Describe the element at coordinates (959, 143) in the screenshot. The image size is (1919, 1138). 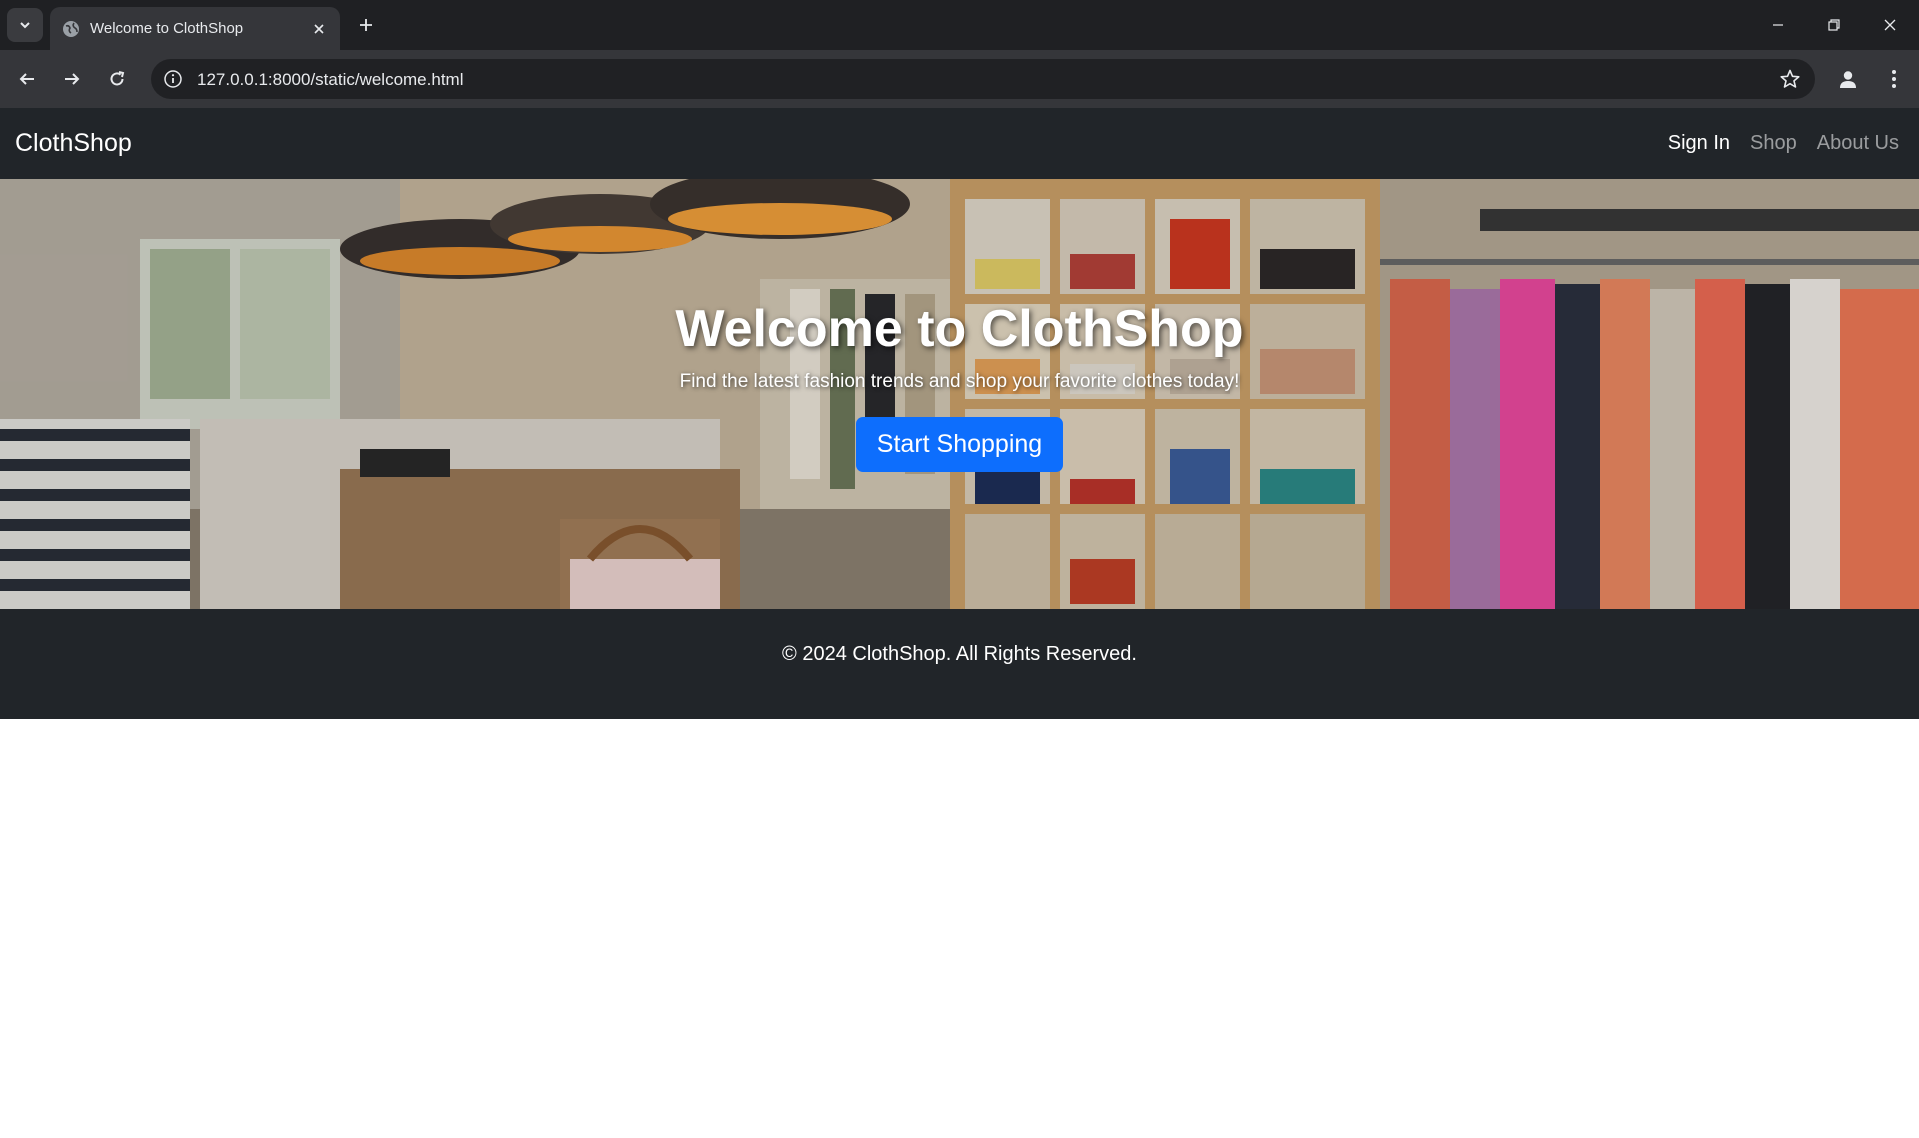
I see `site-navbar: ClothShop Sign In Shop About Us` at that location.